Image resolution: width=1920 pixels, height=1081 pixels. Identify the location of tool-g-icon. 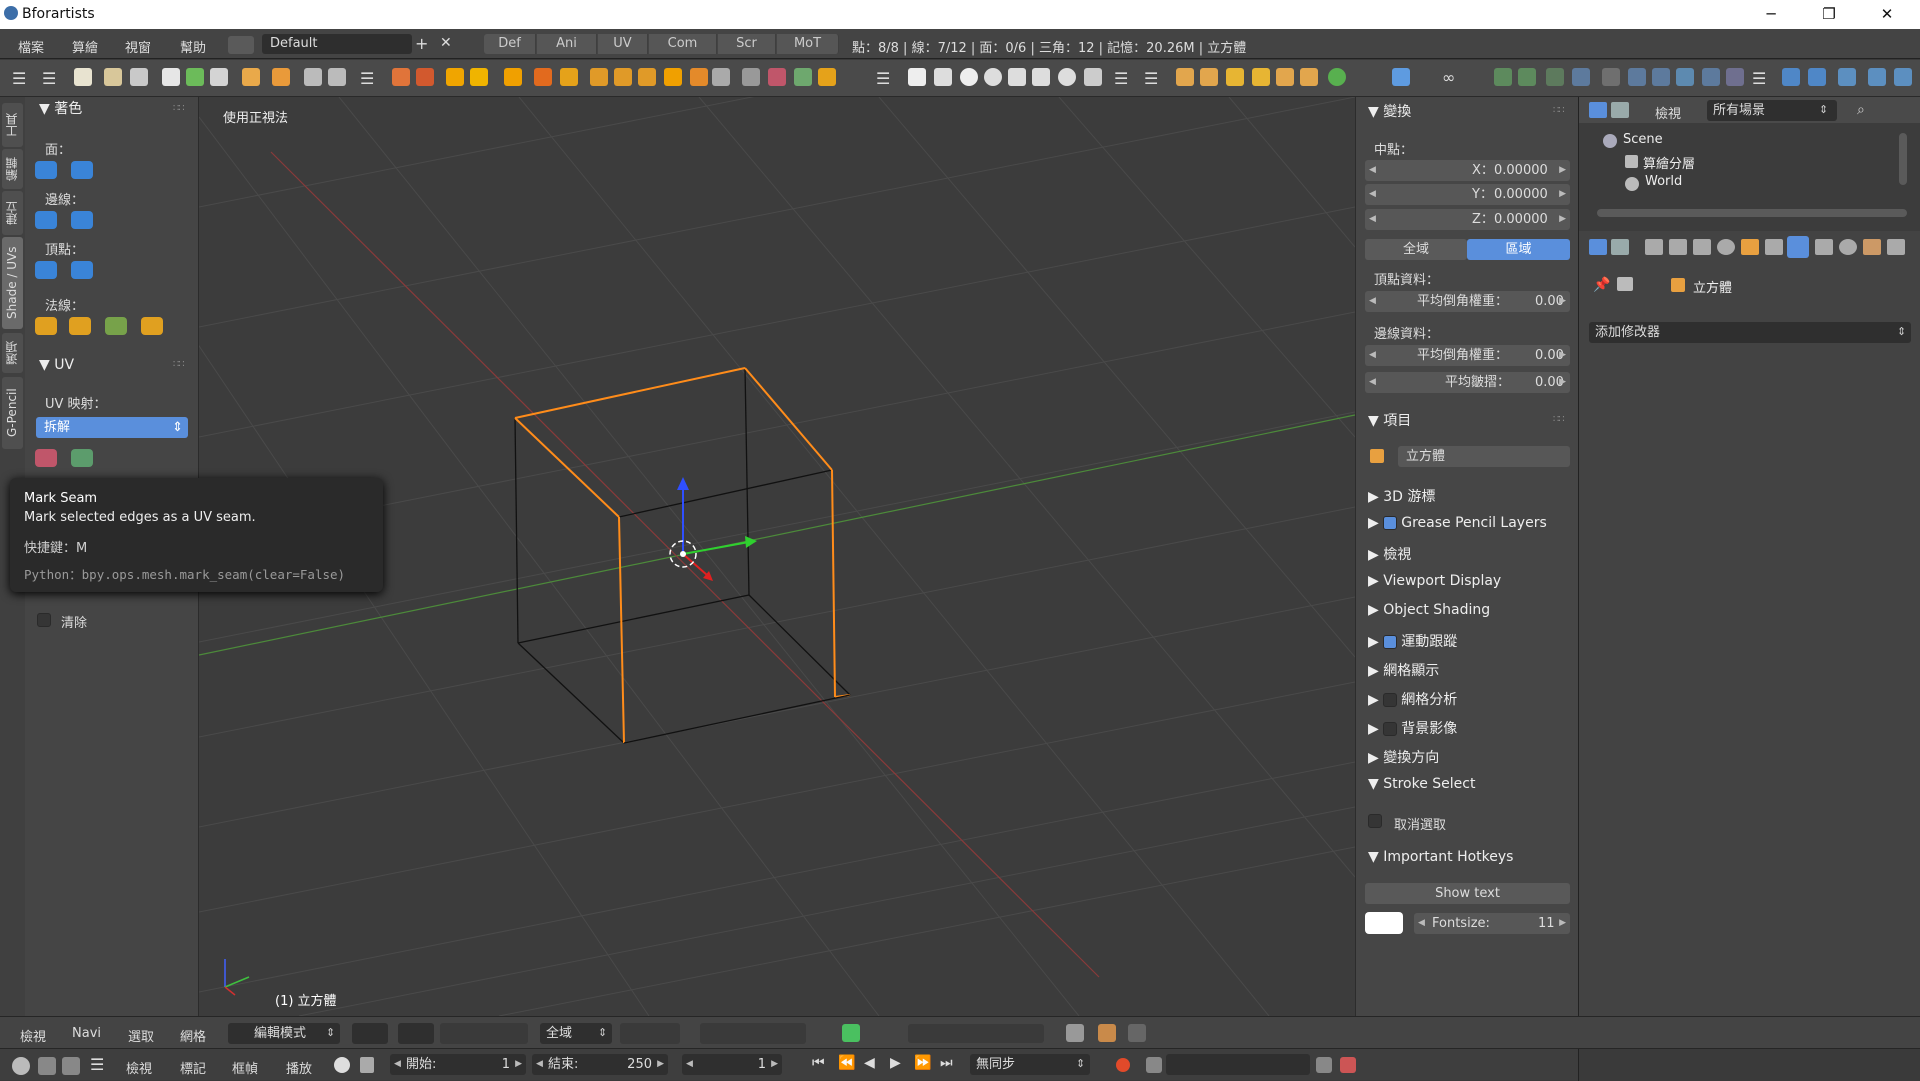
(1661, 77).